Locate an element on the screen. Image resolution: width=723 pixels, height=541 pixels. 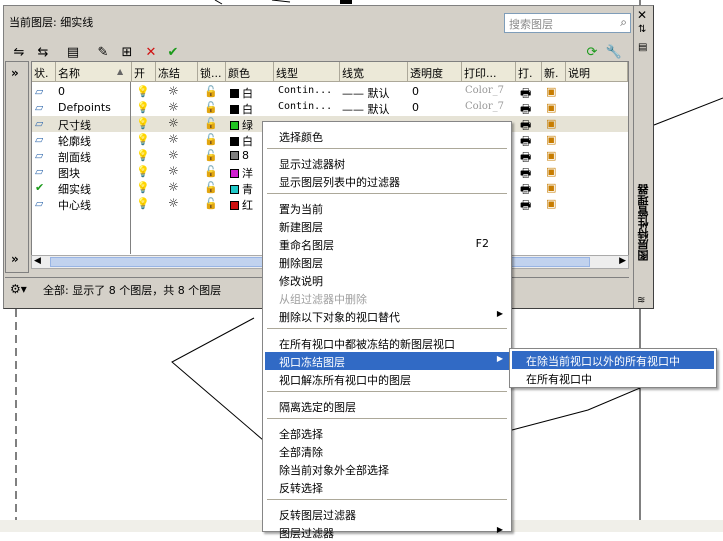
col-linetype: 线型 is located at coordinates (307, 72).